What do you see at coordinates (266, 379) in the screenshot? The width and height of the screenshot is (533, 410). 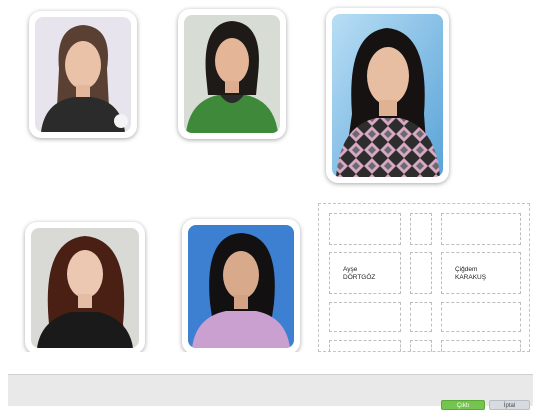 I see `footer-area` at bounding box center [266, 379].